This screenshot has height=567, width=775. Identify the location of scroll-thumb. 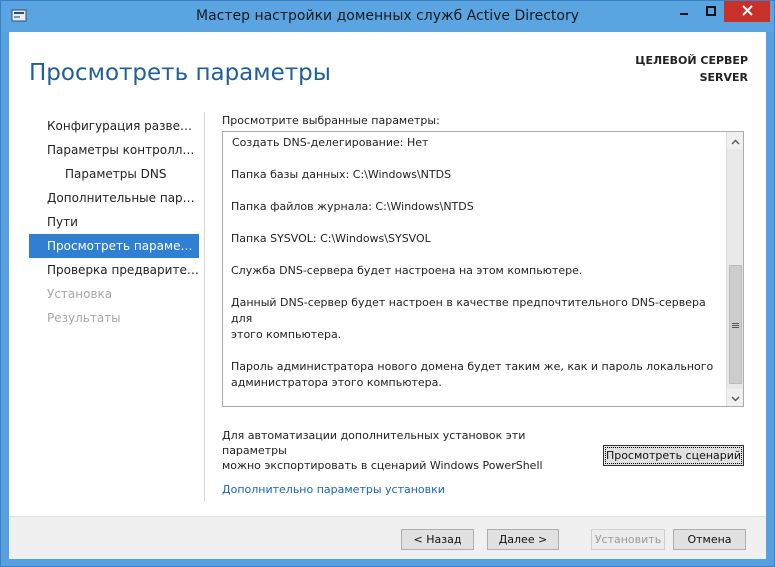
(735, 324).